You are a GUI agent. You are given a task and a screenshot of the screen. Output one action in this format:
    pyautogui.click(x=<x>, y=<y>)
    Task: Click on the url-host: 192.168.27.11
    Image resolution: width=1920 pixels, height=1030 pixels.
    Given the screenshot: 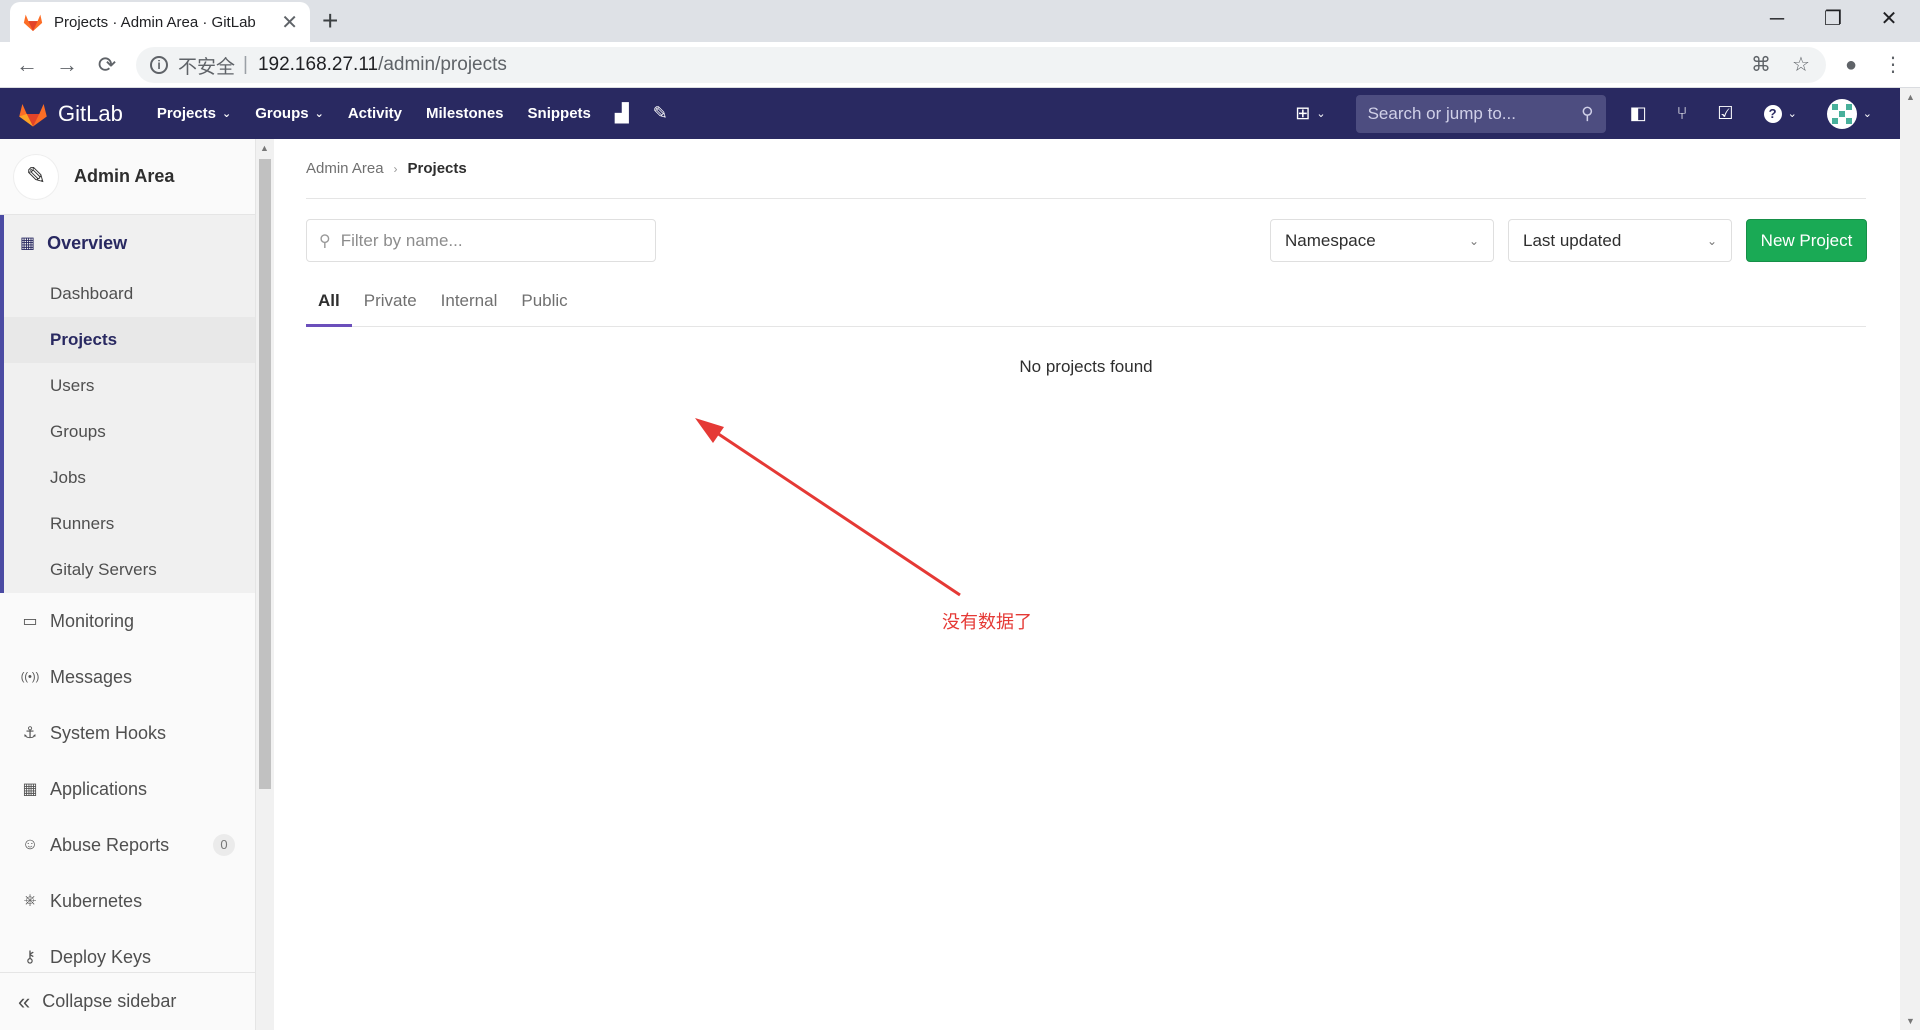 What is the action you would take?
    pyautogui.click(x=318, y=64)
    